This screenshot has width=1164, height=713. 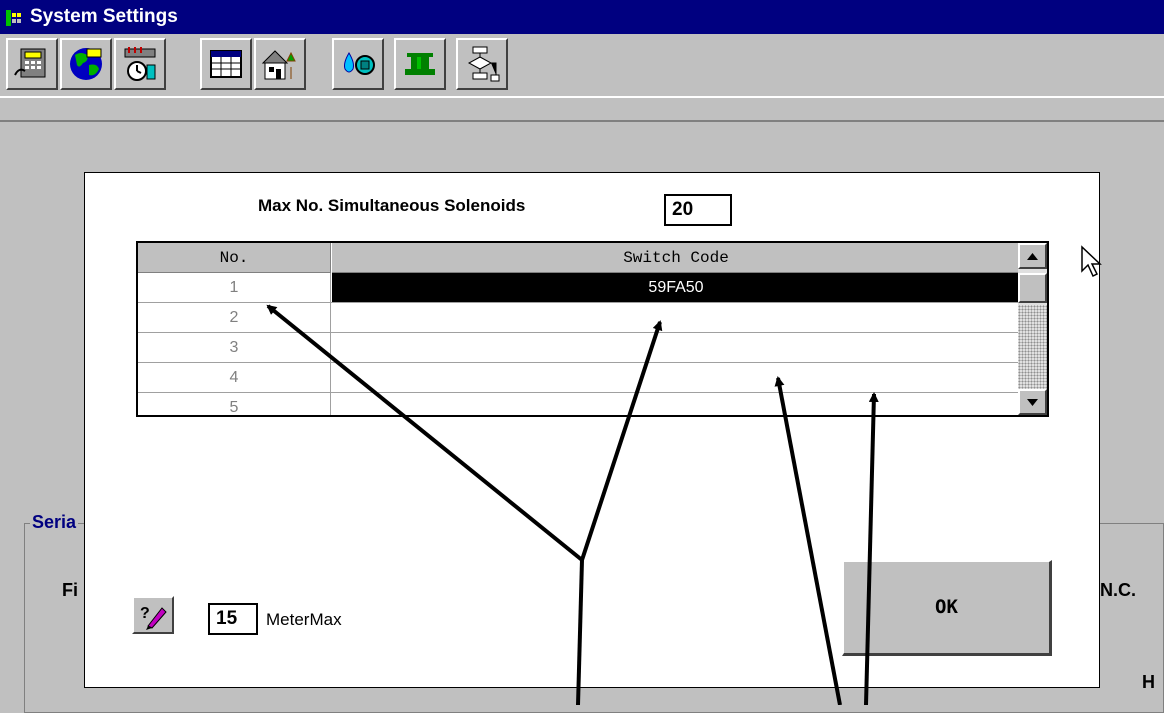 I want to click on flowchart-icon, so click(x=483, y=64).